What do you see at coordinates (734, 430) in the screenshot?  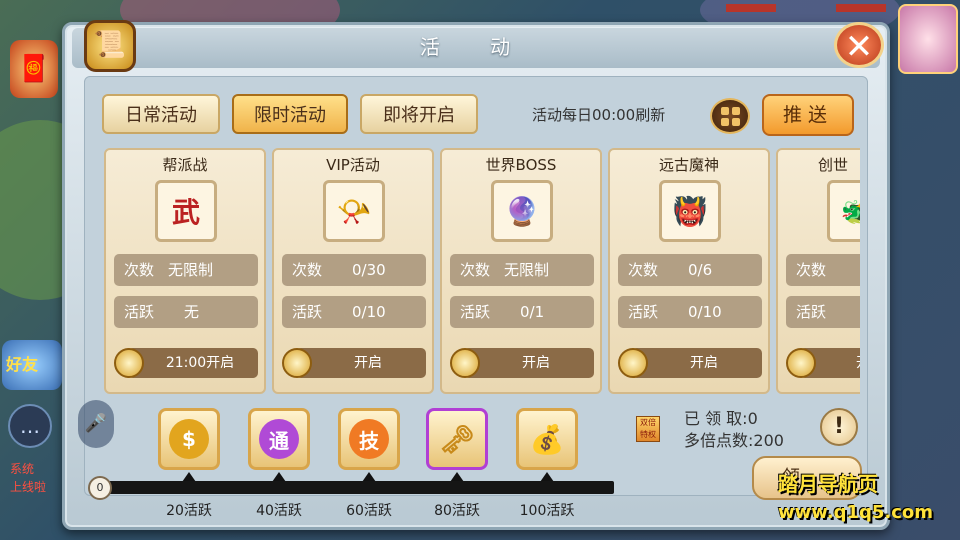 I see `claim-info: 已 领 取:0 多倍点数:200` at bounding box center [734, 430].